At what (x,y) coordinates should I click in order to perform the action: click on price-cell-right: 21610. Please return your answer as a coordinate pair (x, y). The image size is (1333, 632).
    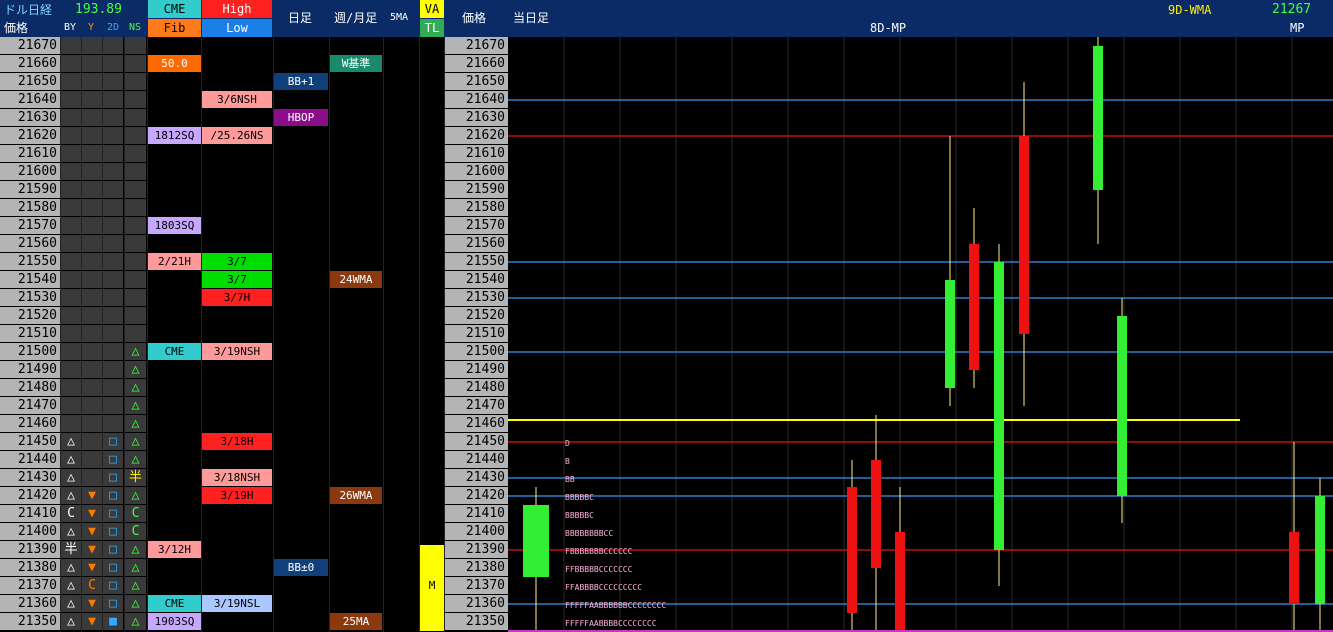
    Looking at the image, I should click on (476, 153).